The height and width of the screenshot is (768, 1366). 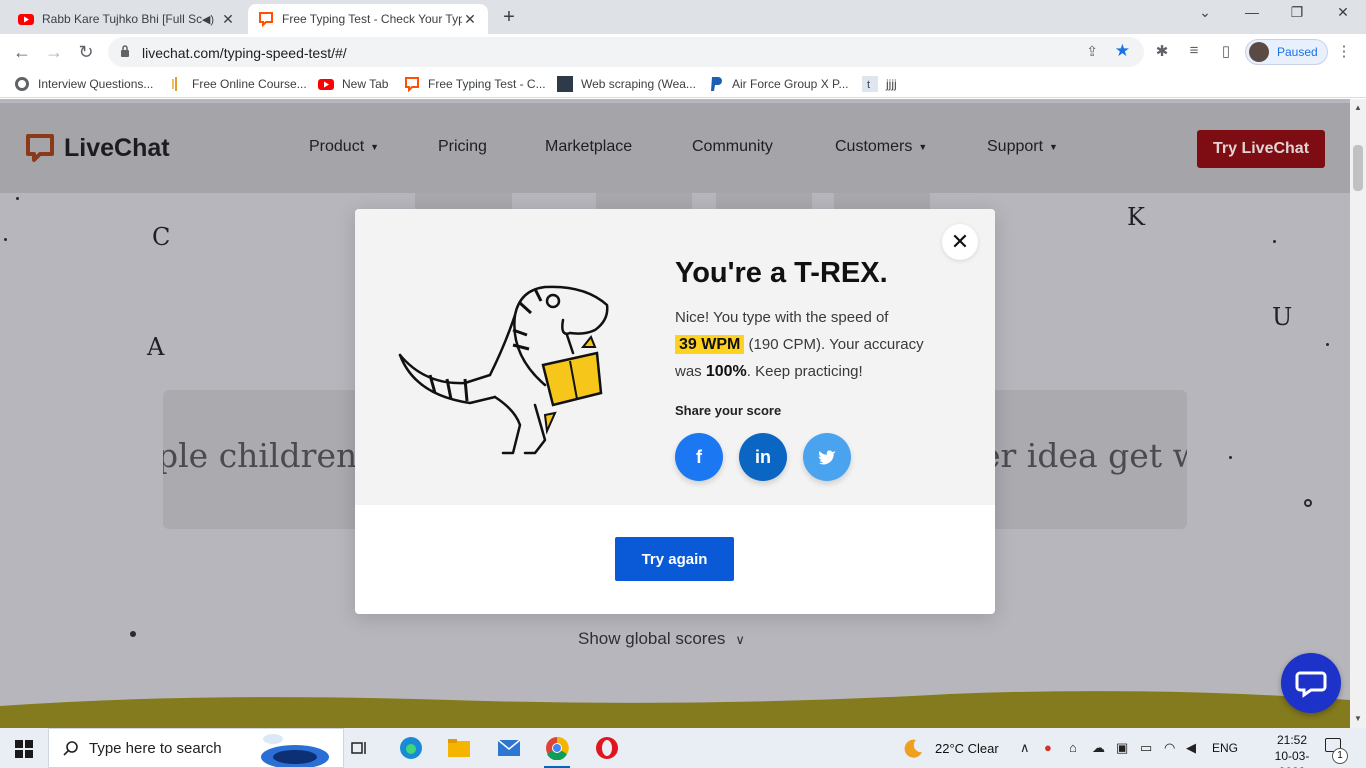 What do you see at coordinates (1340, 756) in the screenshot?
I see `notification-count: 1` at bounding box center [1340, 756].